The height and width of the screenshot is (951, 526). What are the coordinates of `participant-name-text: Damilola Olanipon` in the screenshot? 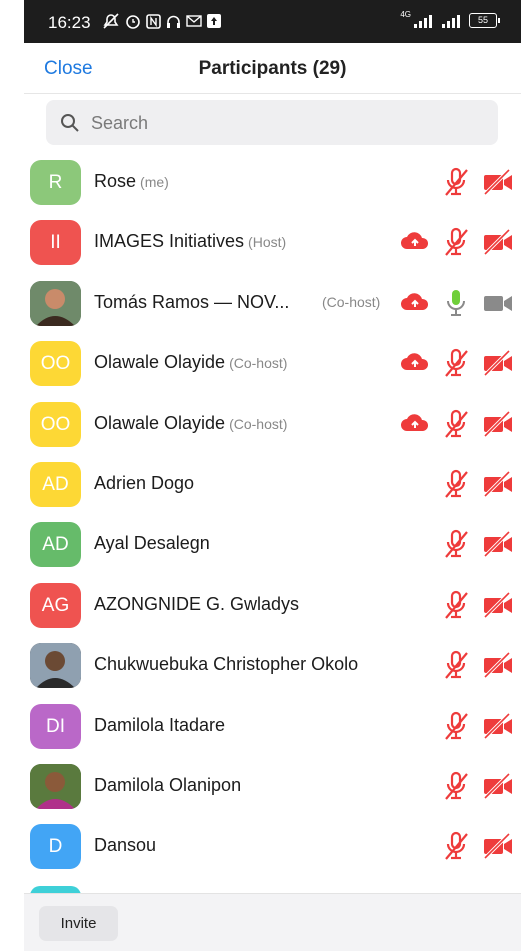 It's located at (168, 785).